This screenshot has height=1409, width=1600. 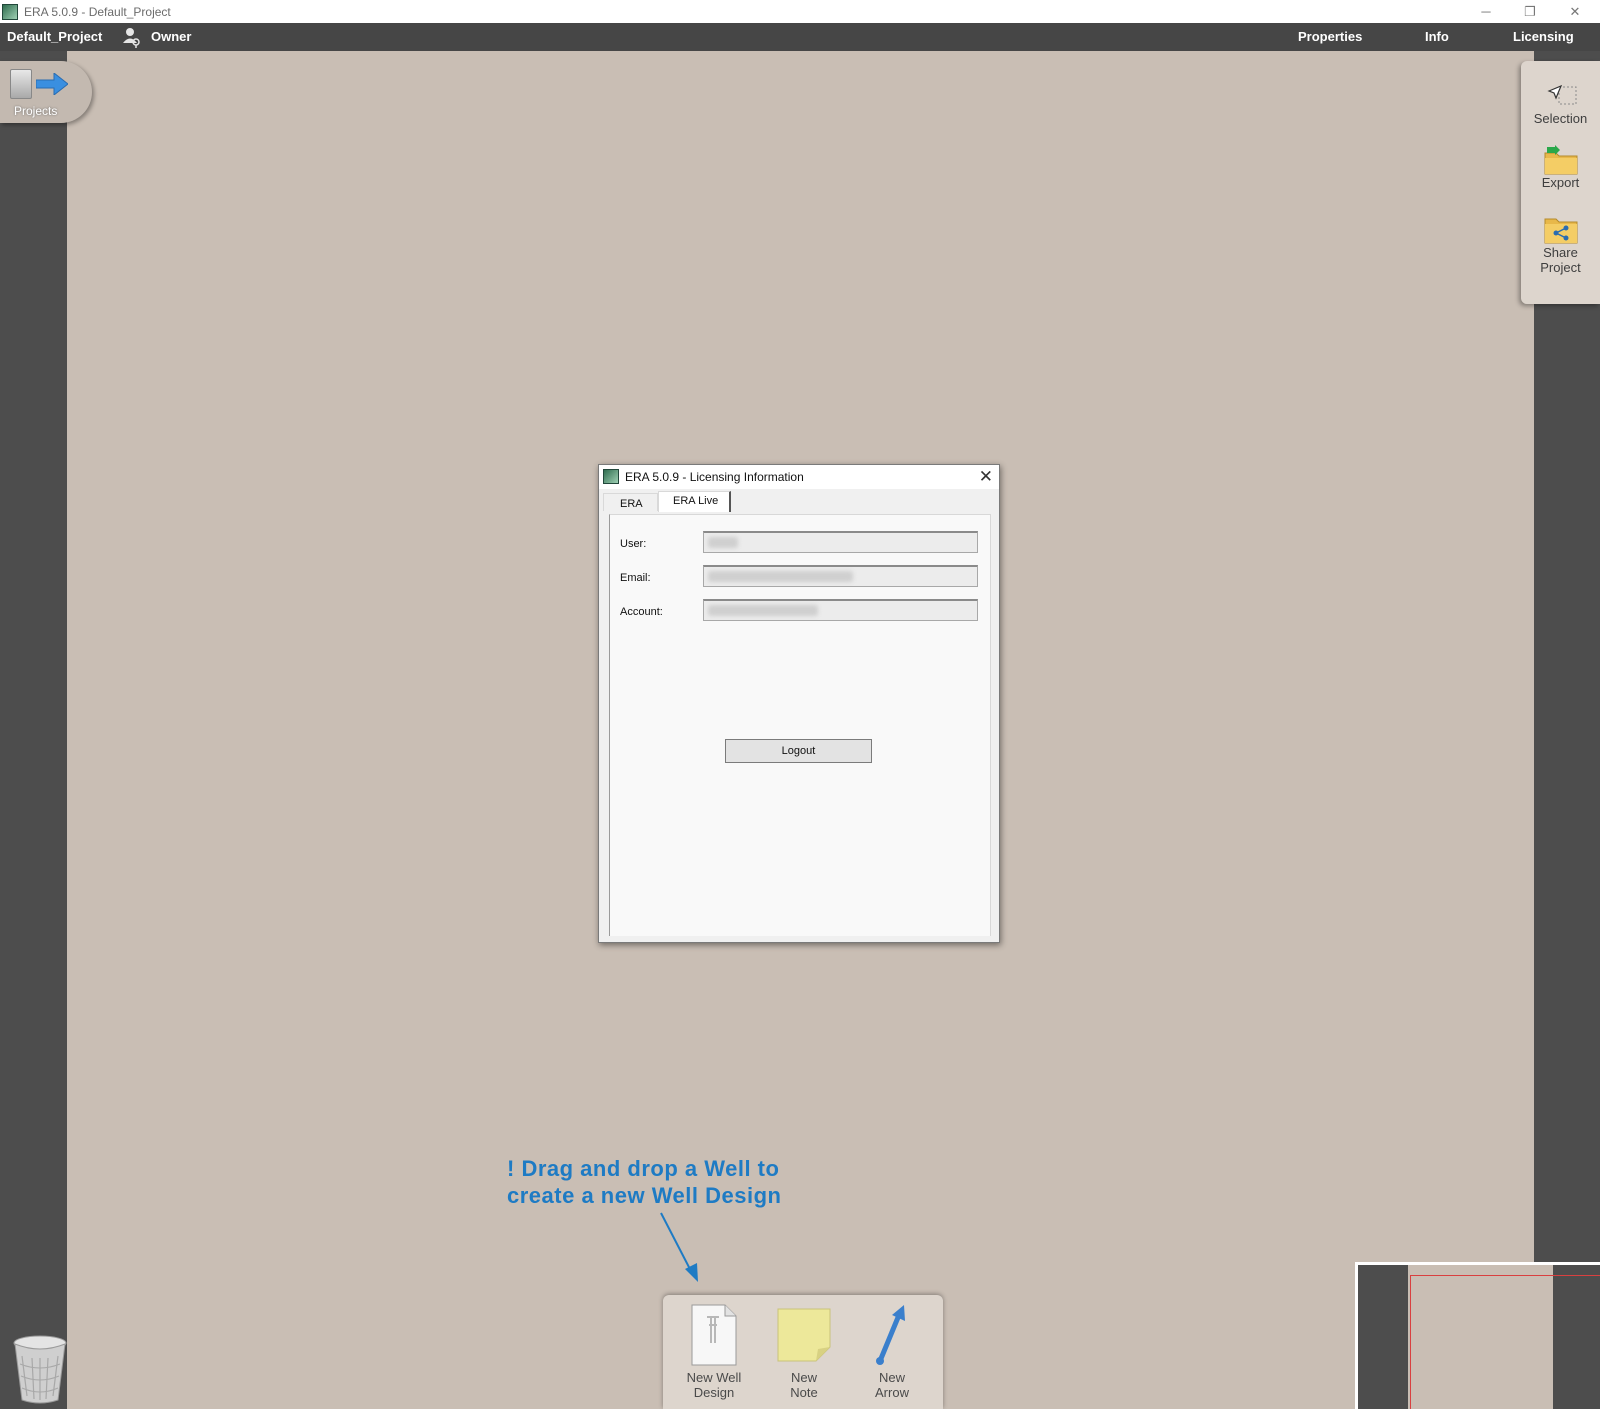 What do you see at coordinates (1530, 11) in the screenshot?
I see `restore-button: ❐` at bounding box center [1530, 11].